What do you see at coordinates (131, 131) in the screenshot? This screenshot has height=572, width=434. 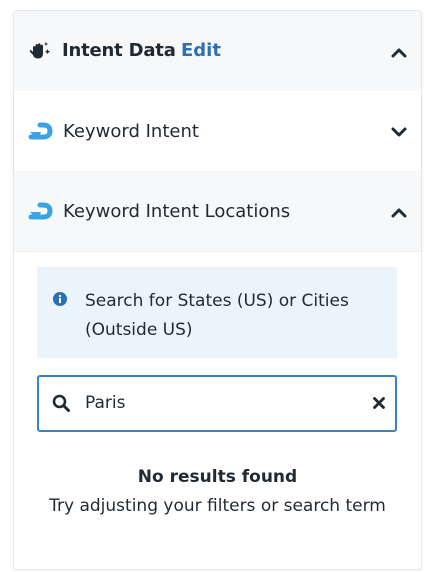 I see `section-label: Keyword Intent` at bounding box center [131, 131].